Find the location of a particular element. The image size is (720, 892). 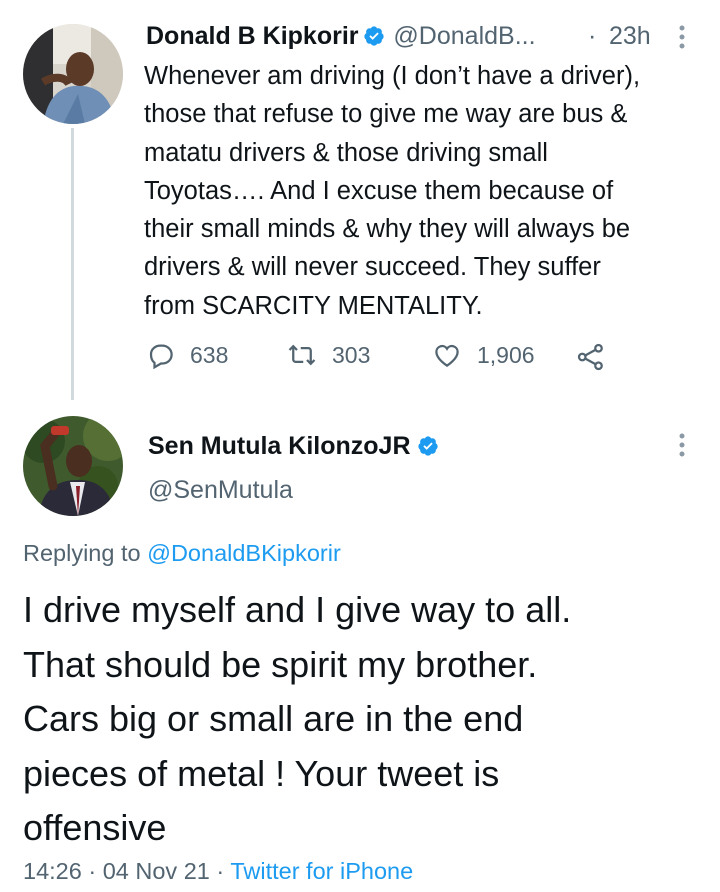

reply-button: 638 is located at coordinates (187, 355).